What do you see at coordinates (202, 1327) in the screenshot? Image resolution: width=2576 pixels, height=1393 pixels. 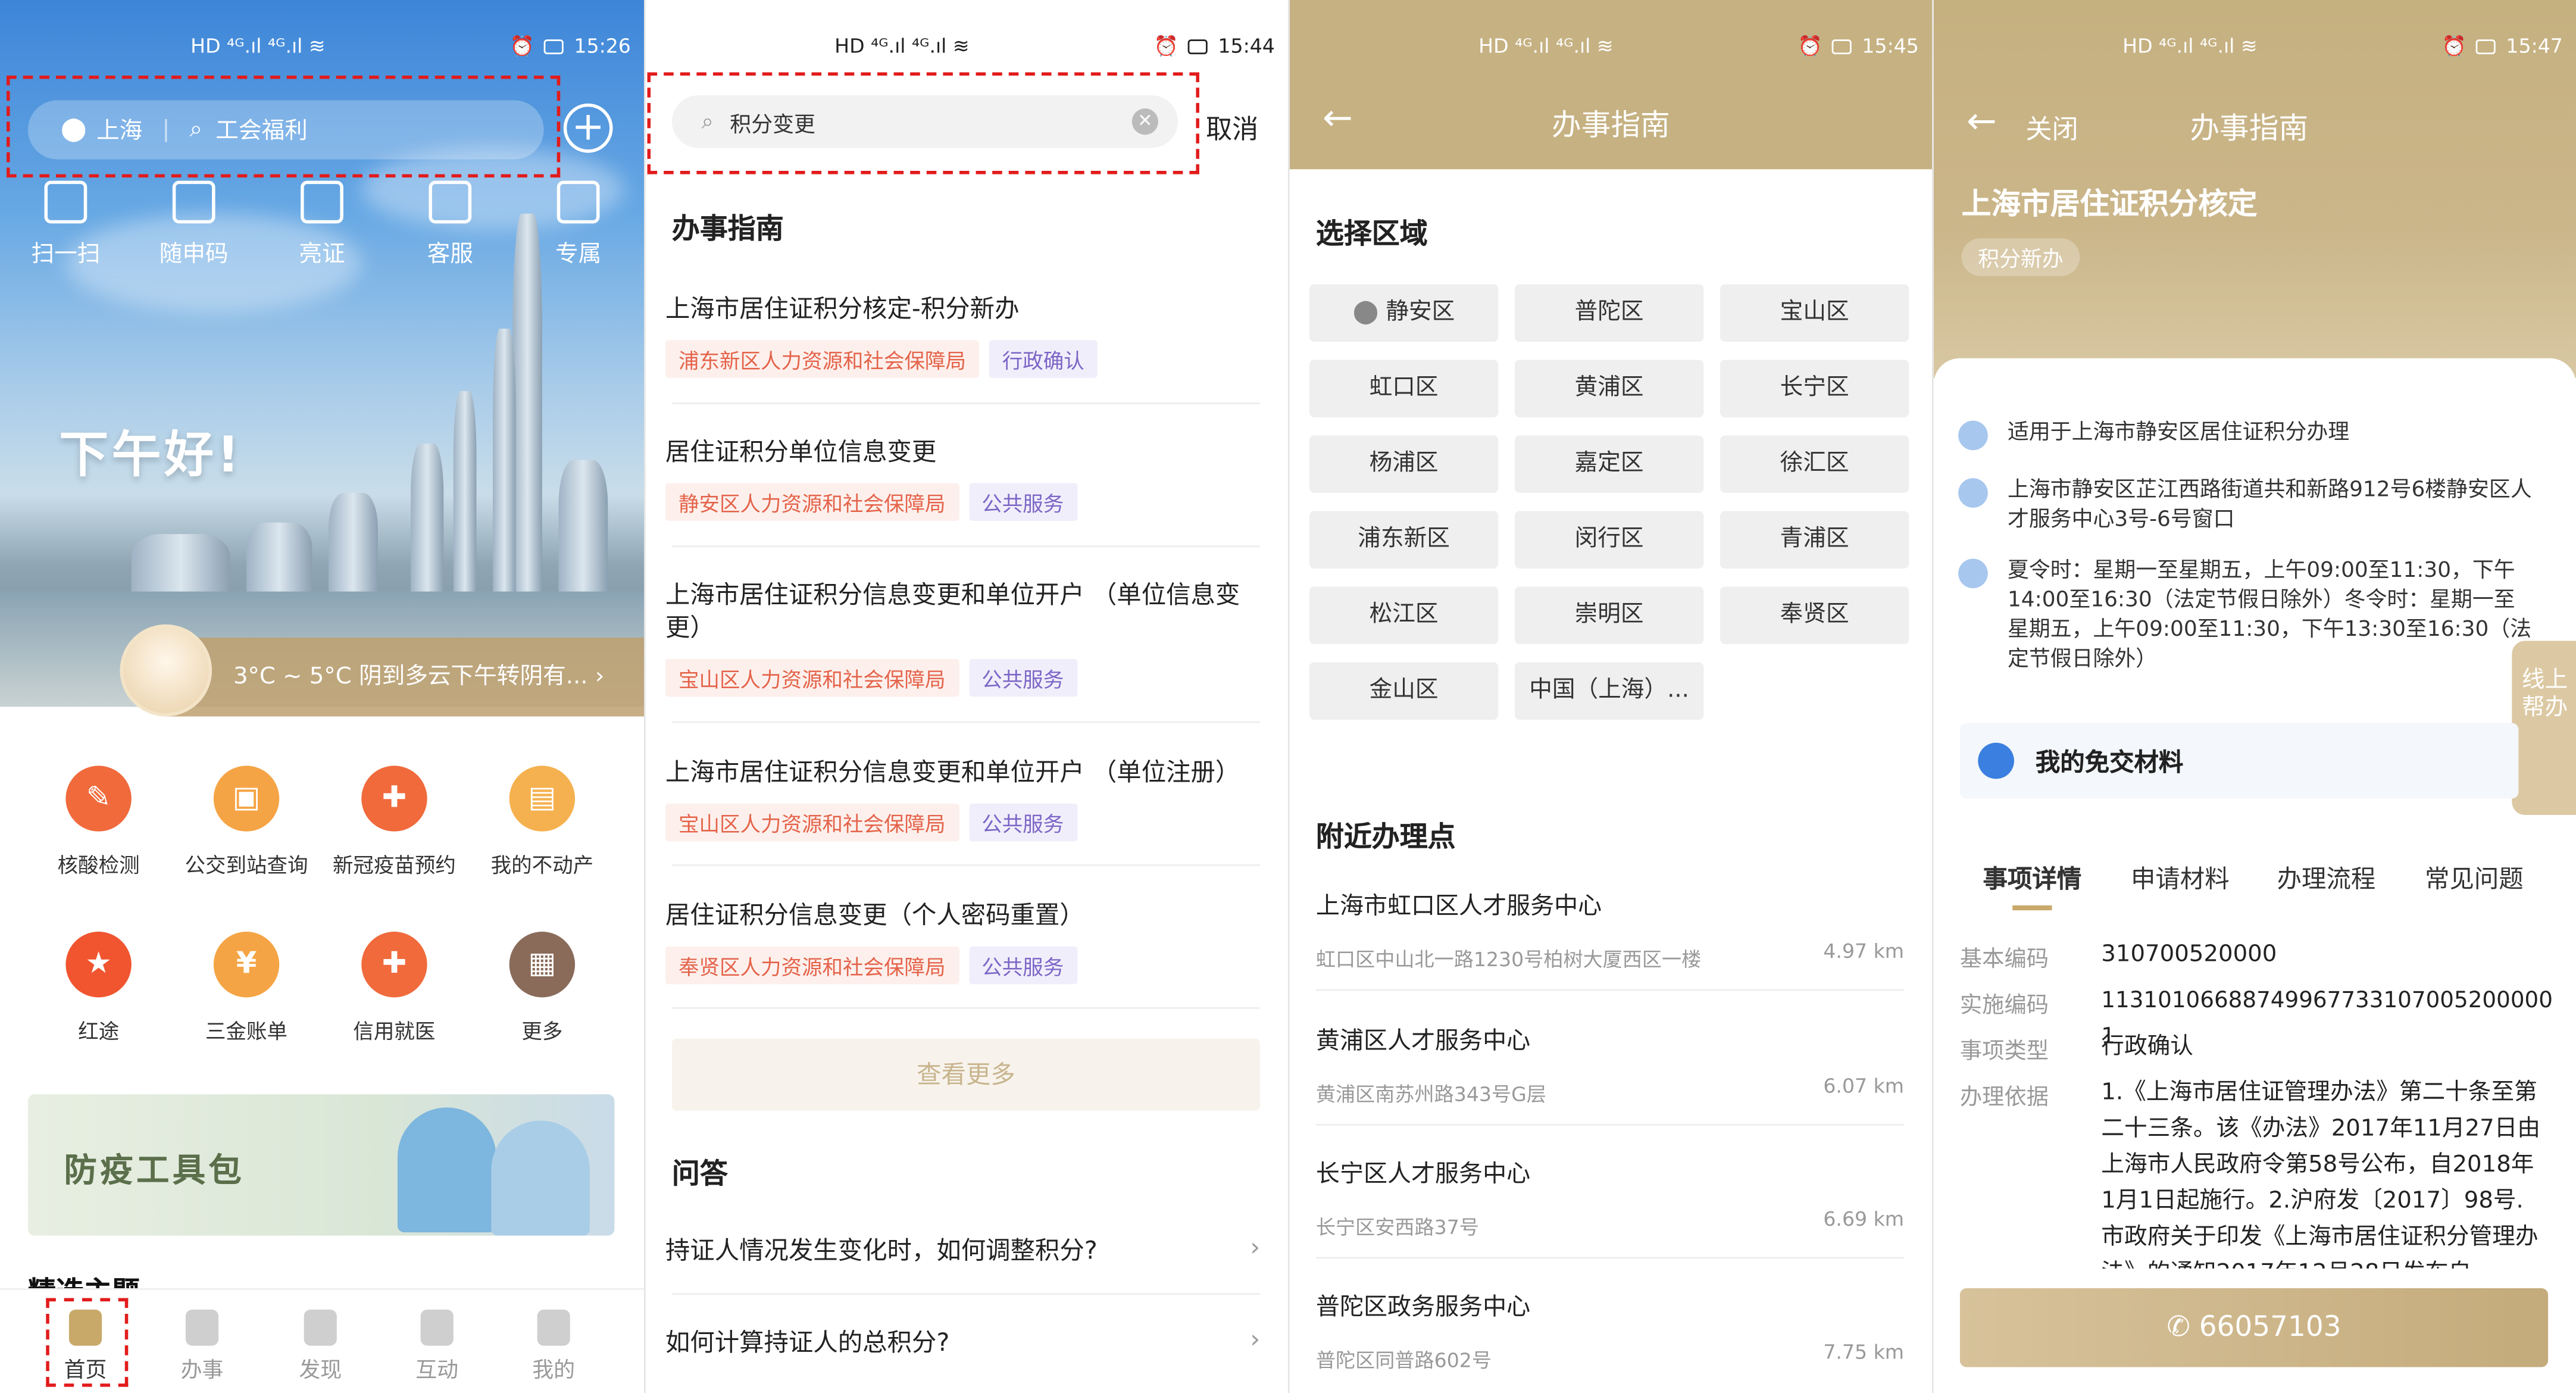 I see `pen-icon` at bounding box center [202, 1327].